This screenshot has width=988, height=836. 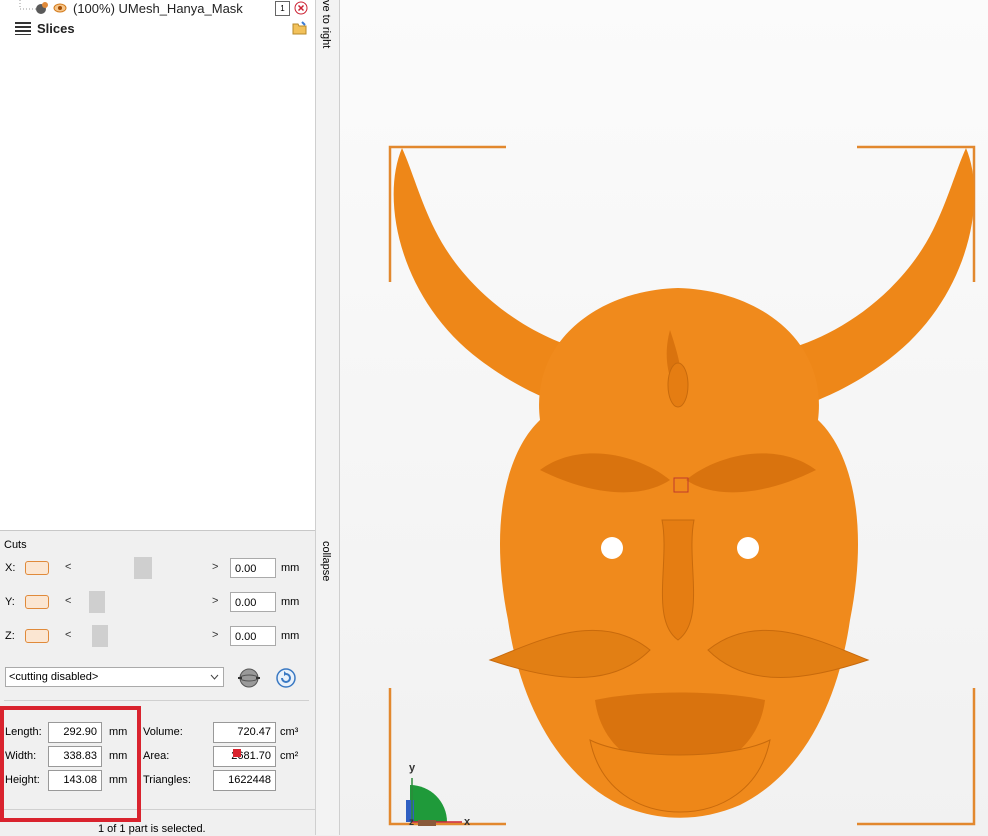 What do you see at coordinates (467, 822) in the screenshot?
I see `axis-x-label: x` at bounding box center [467, 822].